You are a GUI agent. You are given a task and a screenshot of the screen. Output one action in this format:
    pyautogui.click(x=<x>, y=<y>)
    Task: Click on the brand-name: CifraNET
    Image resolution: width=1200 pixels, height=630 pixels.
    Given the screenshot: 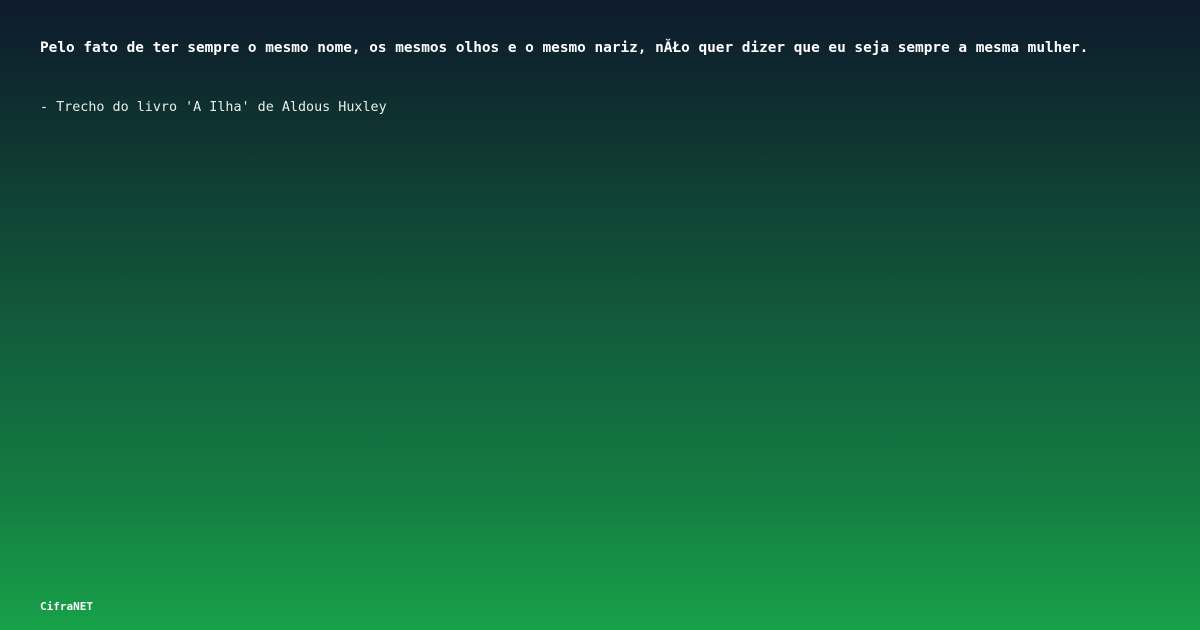 What is the action you would take?
    pyautogui.click(x=66, y=606)
    